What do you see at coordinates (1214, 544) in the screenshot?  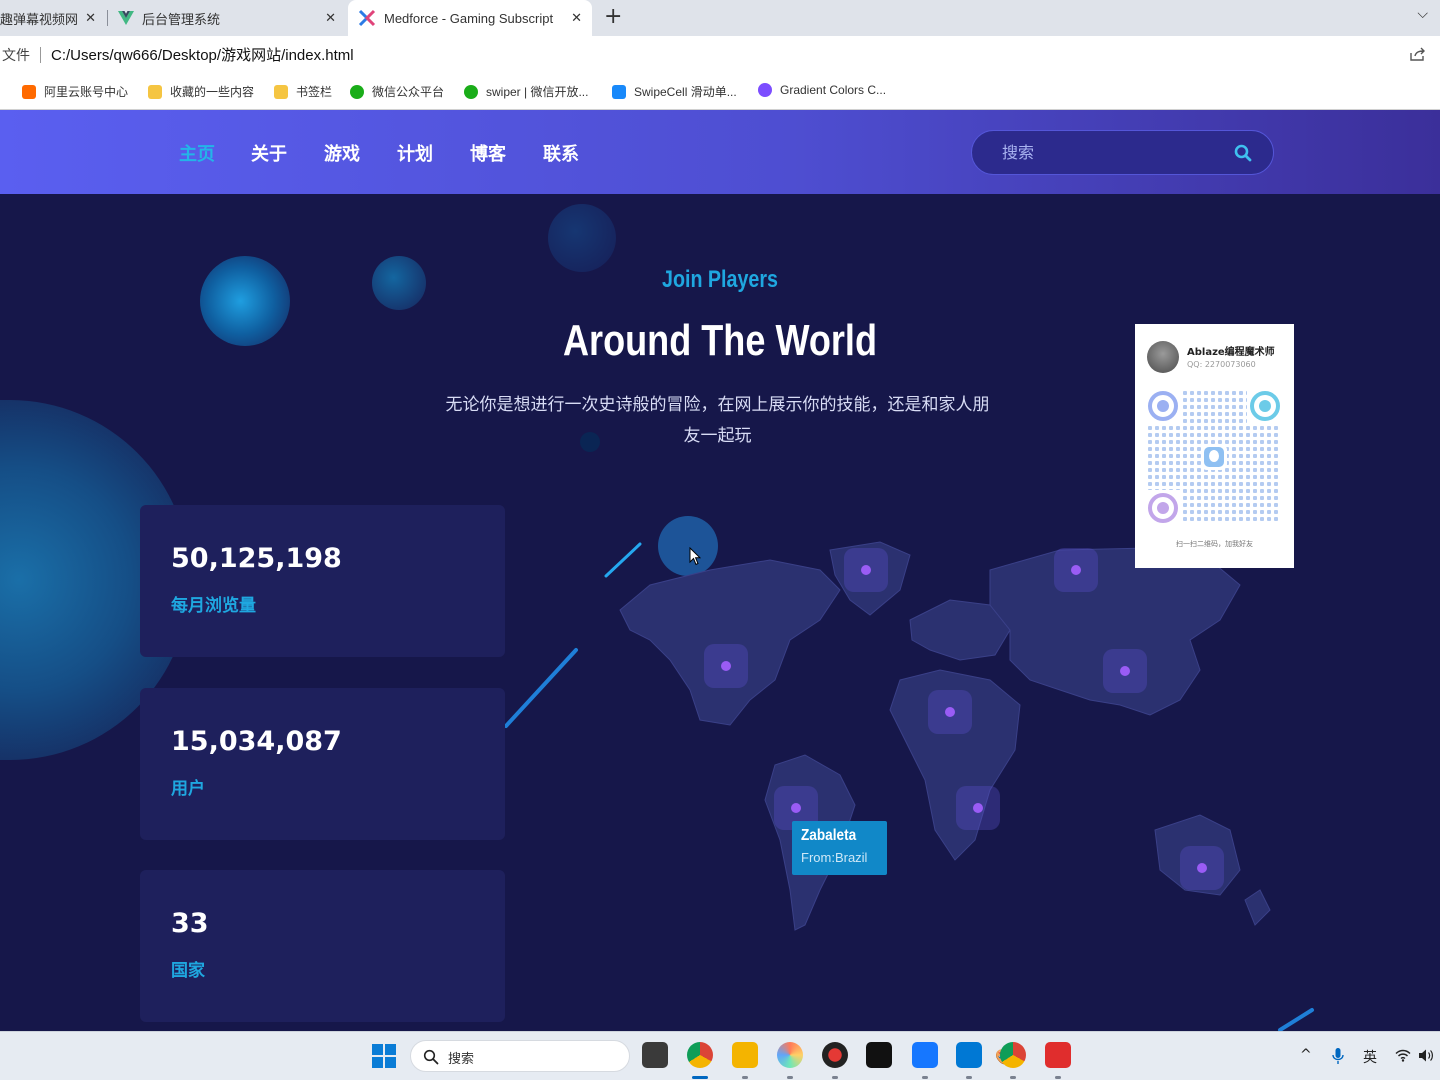 I see `qr-hint-text: 扫一扫二维码，加我好友` at bounding box center [1214, 544].